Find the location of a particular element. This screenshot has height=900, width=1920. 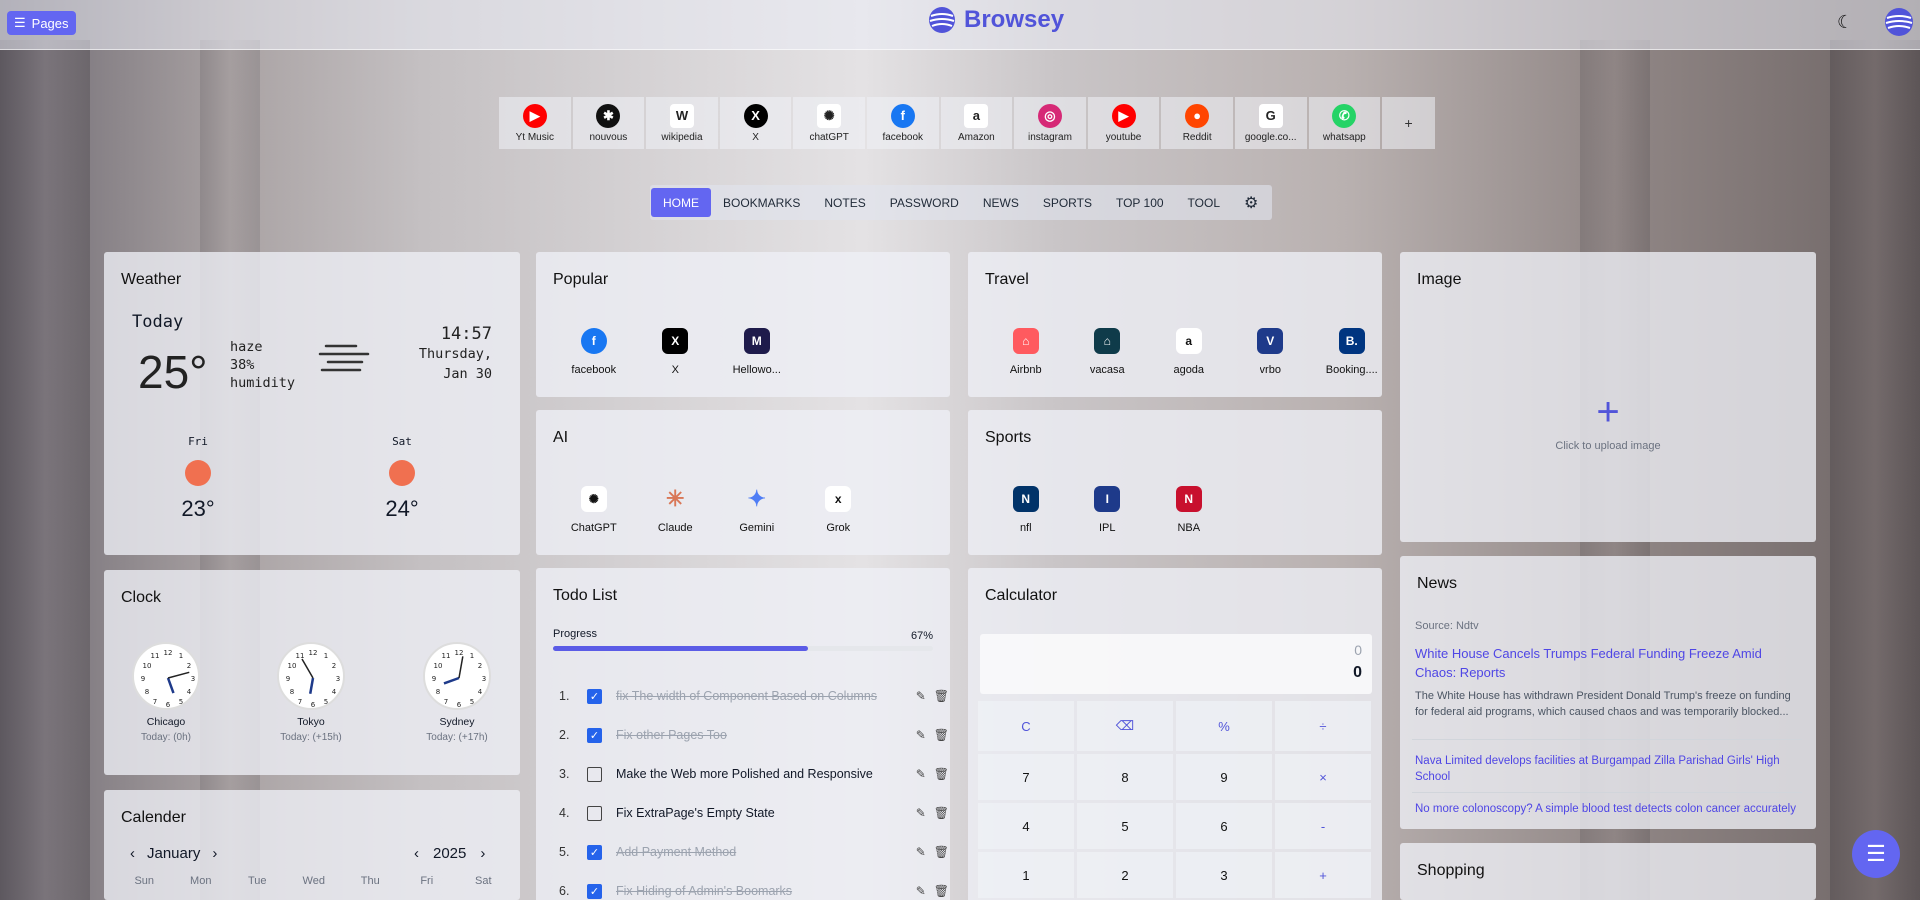

calc-key-12: 1 is located at coordinates (1026, 875).